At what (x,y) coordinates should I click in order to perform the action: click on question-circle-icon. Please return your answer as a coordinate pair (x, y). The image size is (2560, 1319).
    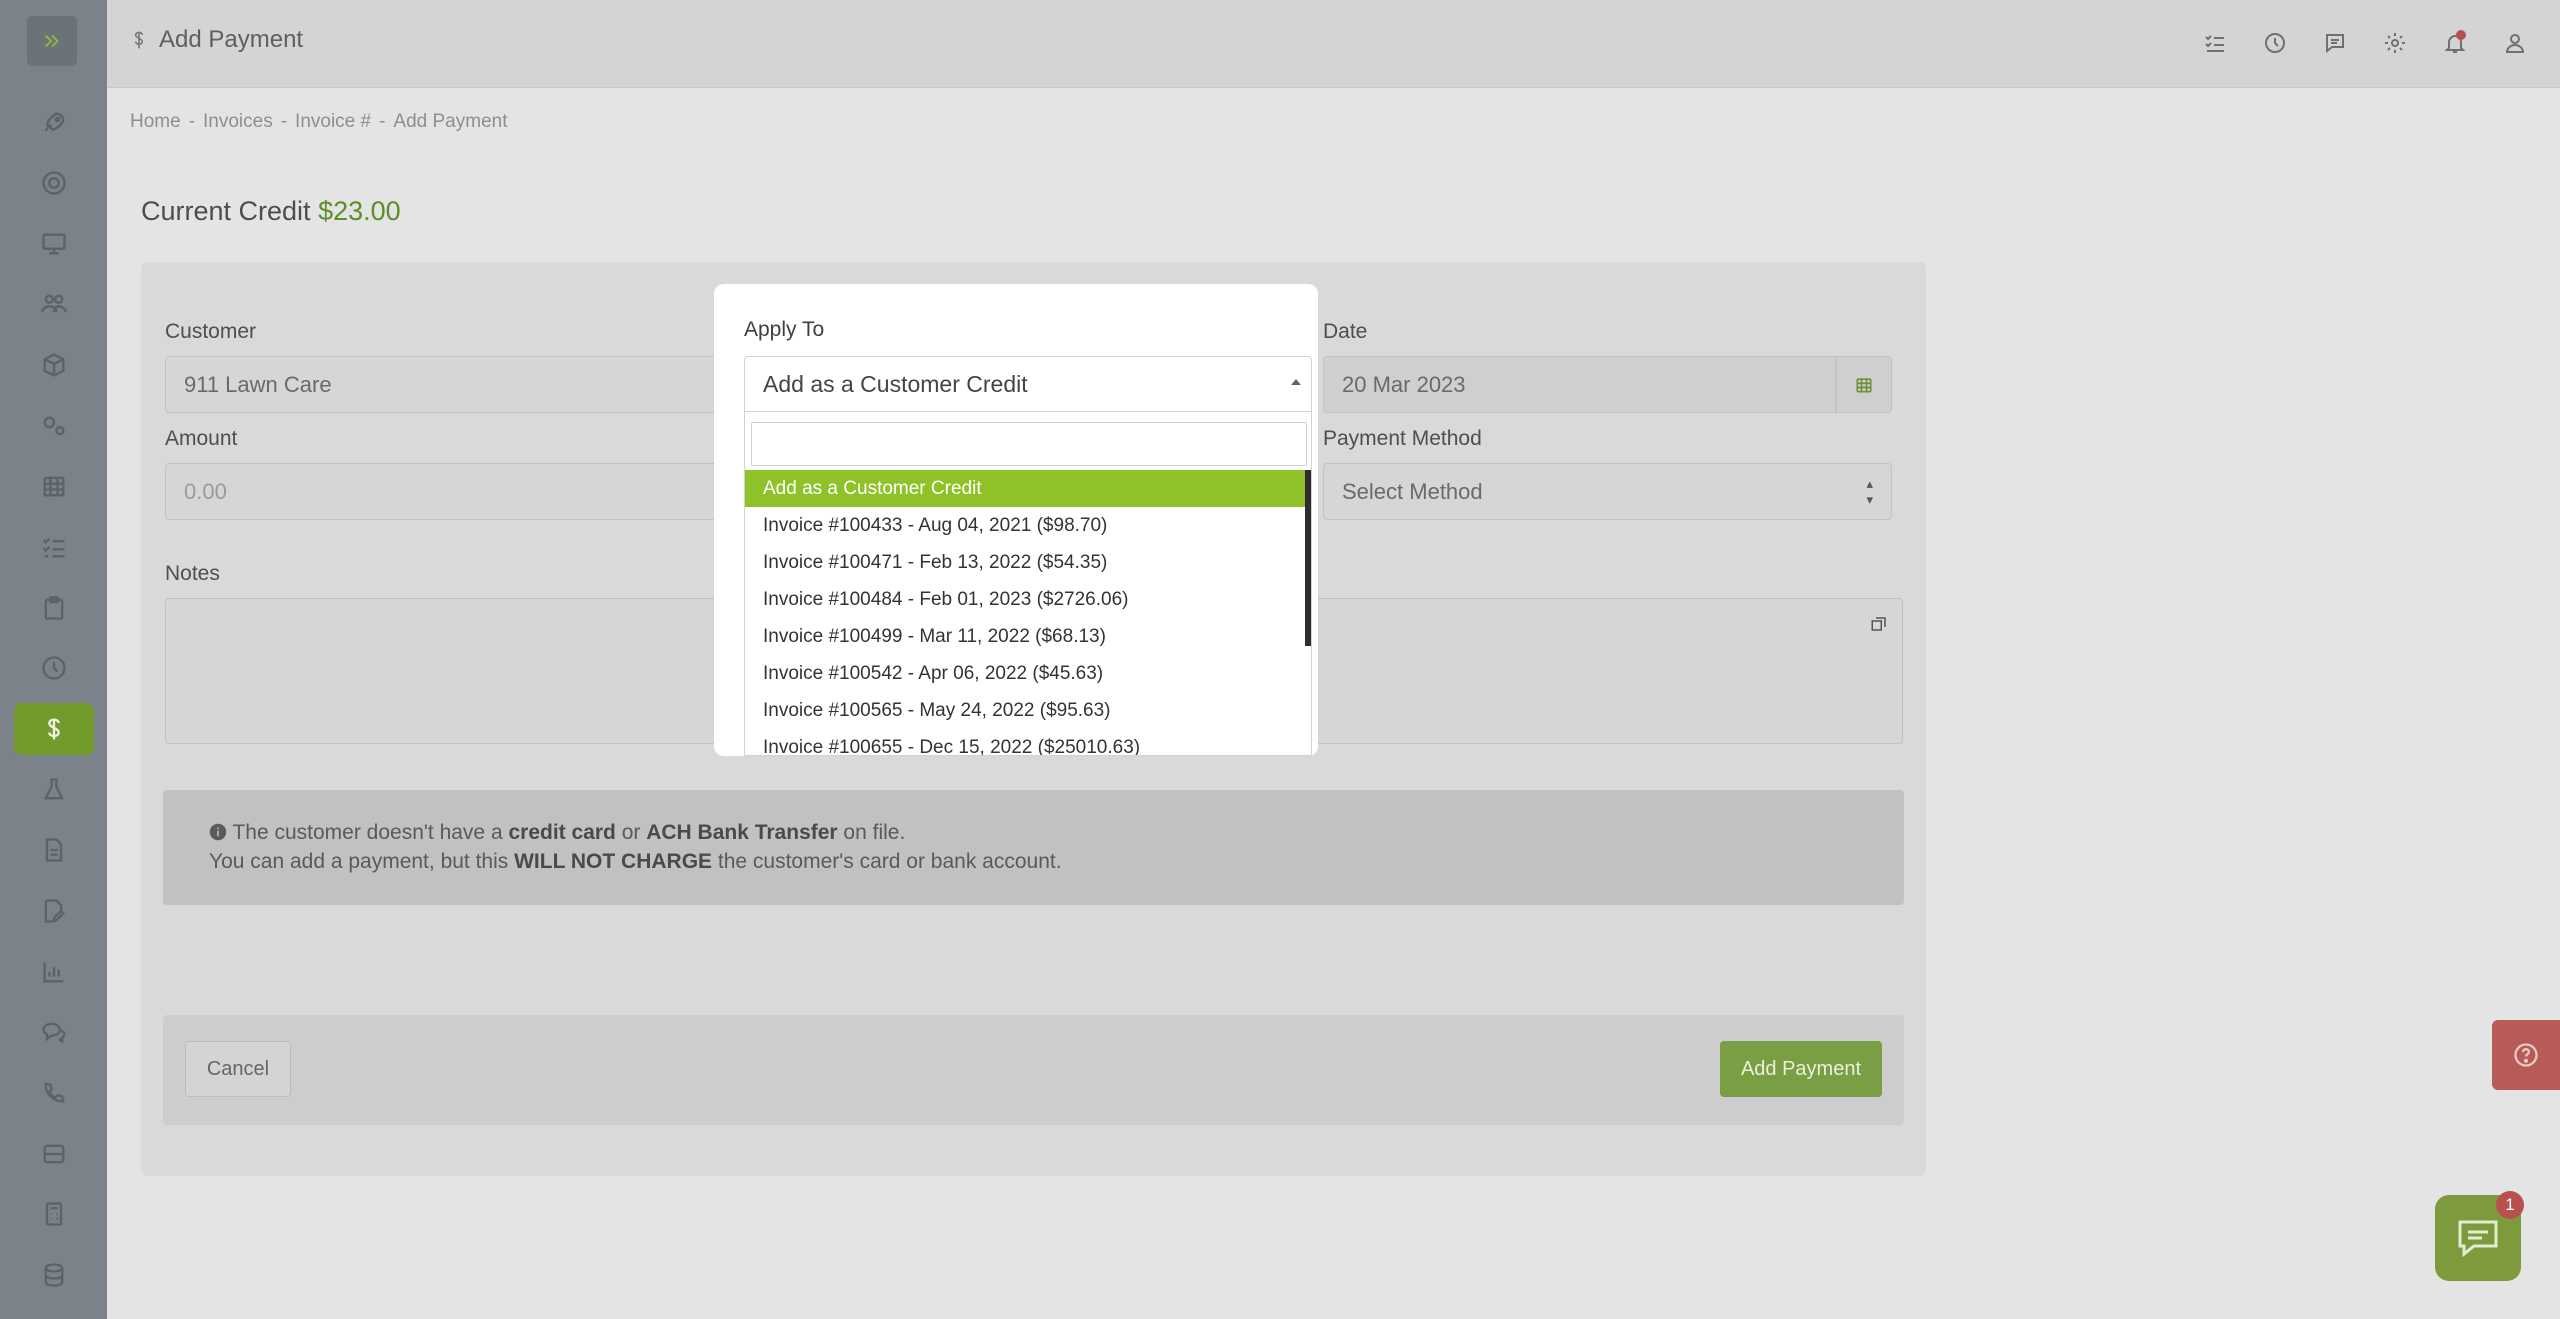
    Looking at the image, I should click on (2526, 1055).